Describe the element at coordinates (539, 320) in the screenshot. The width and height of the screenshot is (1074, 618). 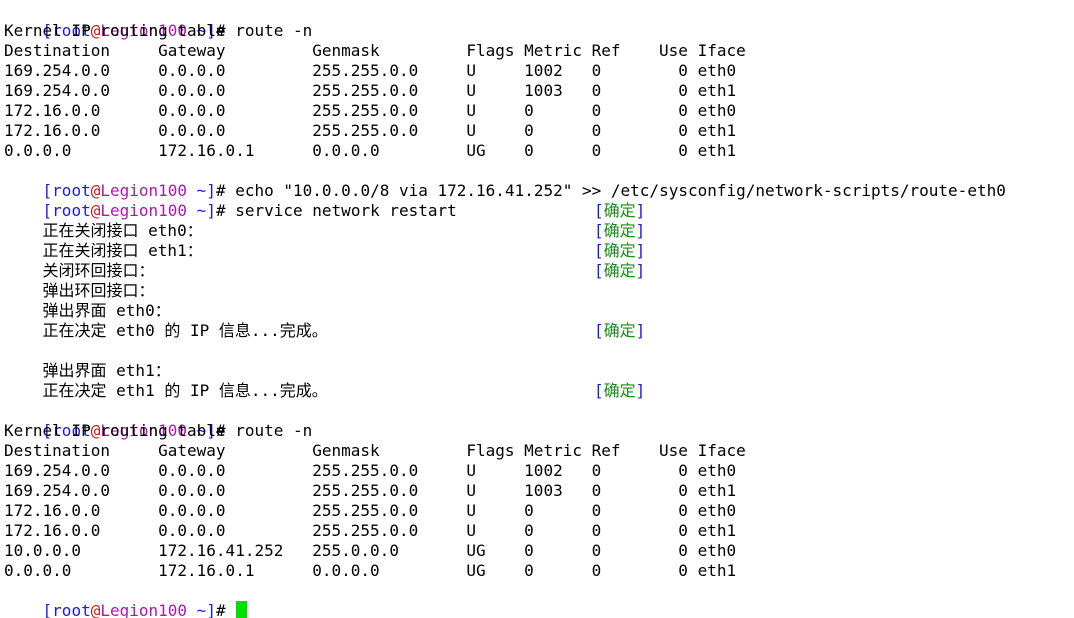
I see `output-line: 正在决定 eth0 的 IP 信息...完成。` at that location.